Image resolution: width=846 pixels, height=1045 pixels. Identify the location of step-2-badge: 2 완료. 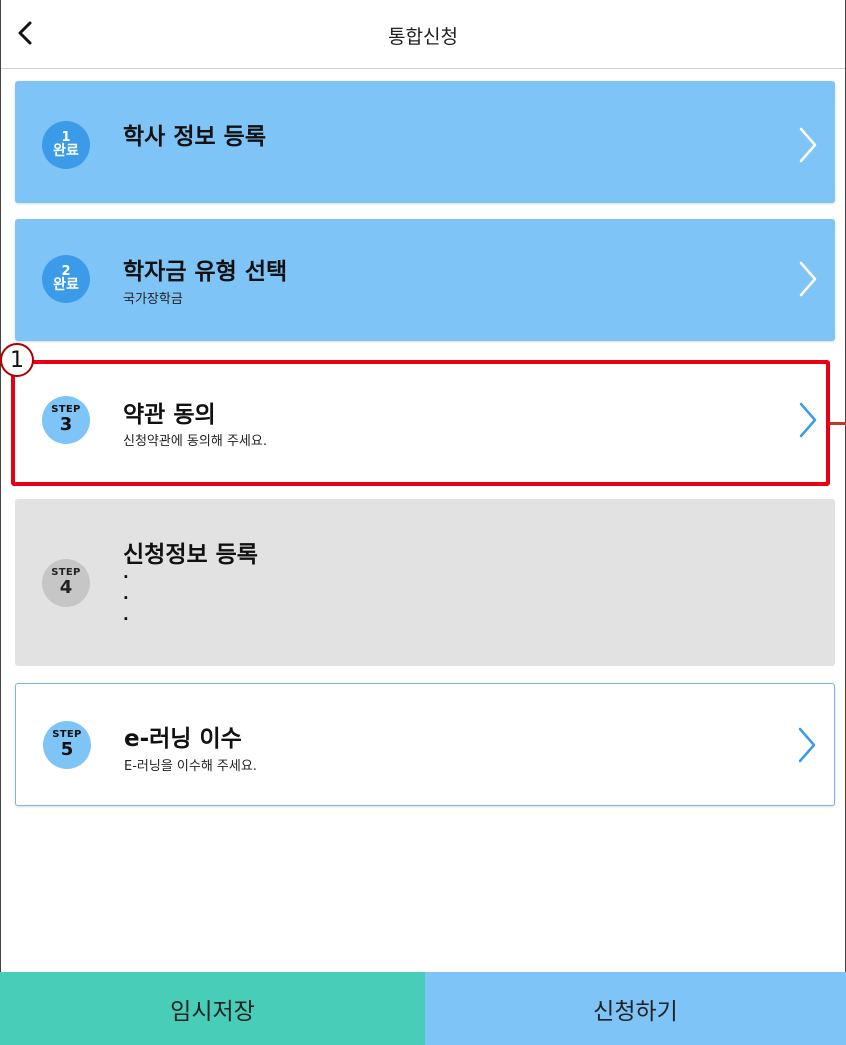
(66, 279).